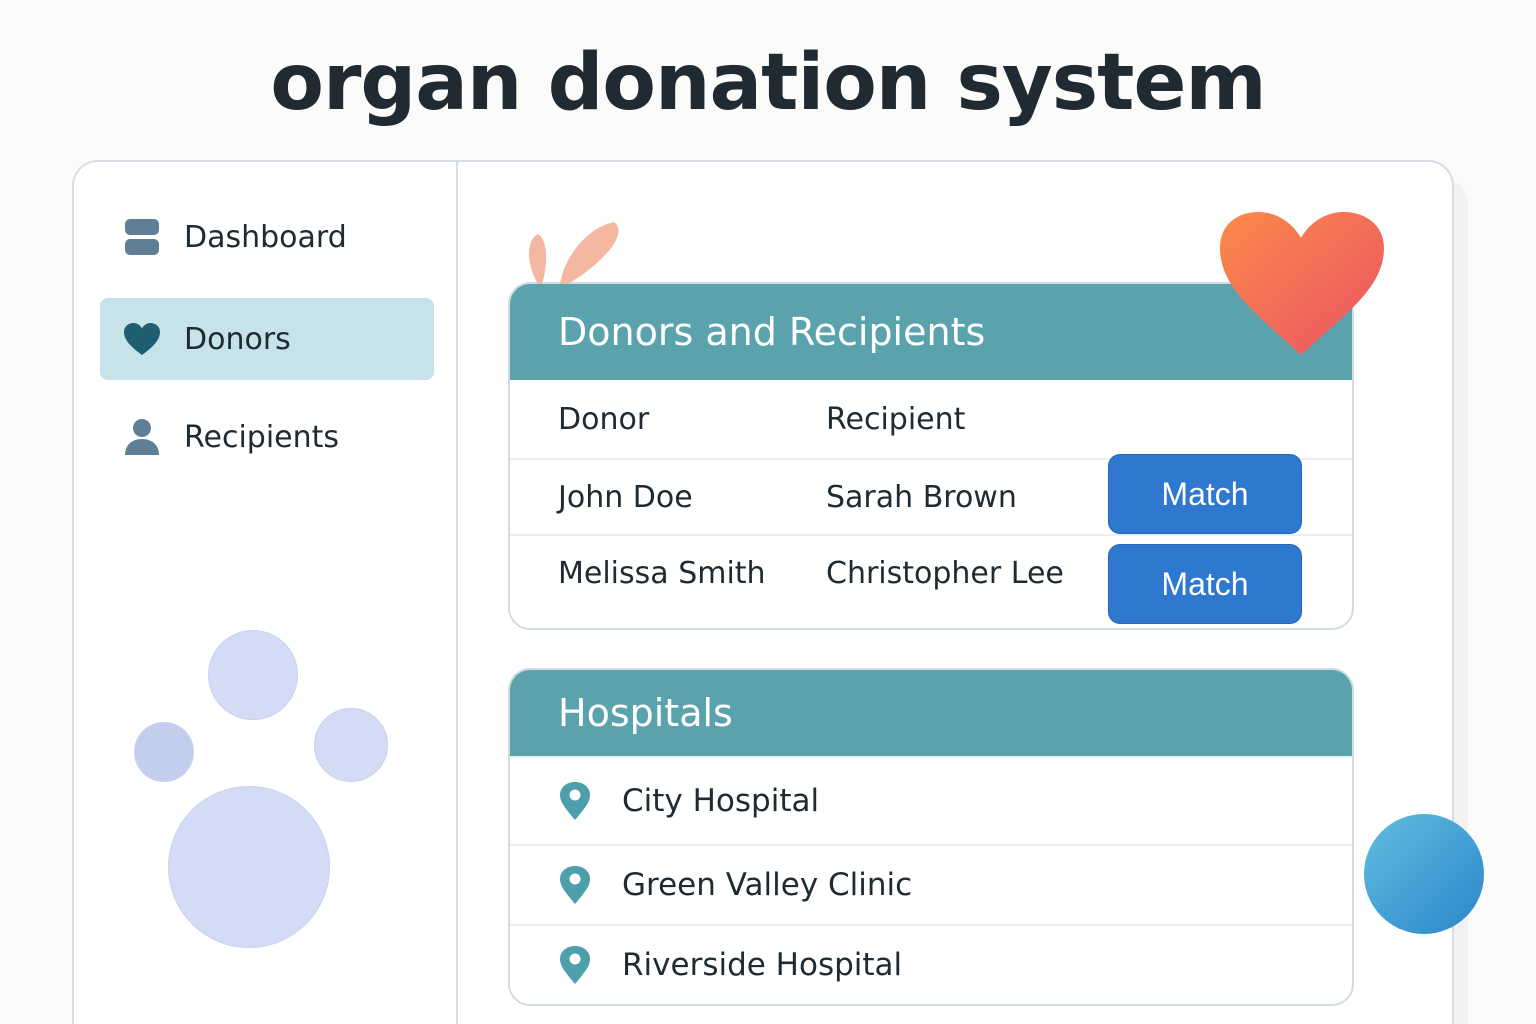  I want to click on table-row: Melissa Smith Christopher Lee Match, so click(931, 579).